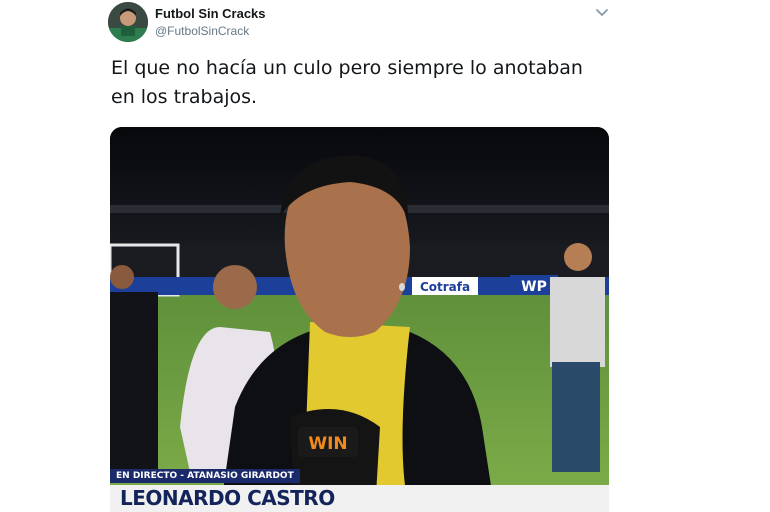 This screenshot has width=770, height=512. I want to click on avatar, so click(128, 22).